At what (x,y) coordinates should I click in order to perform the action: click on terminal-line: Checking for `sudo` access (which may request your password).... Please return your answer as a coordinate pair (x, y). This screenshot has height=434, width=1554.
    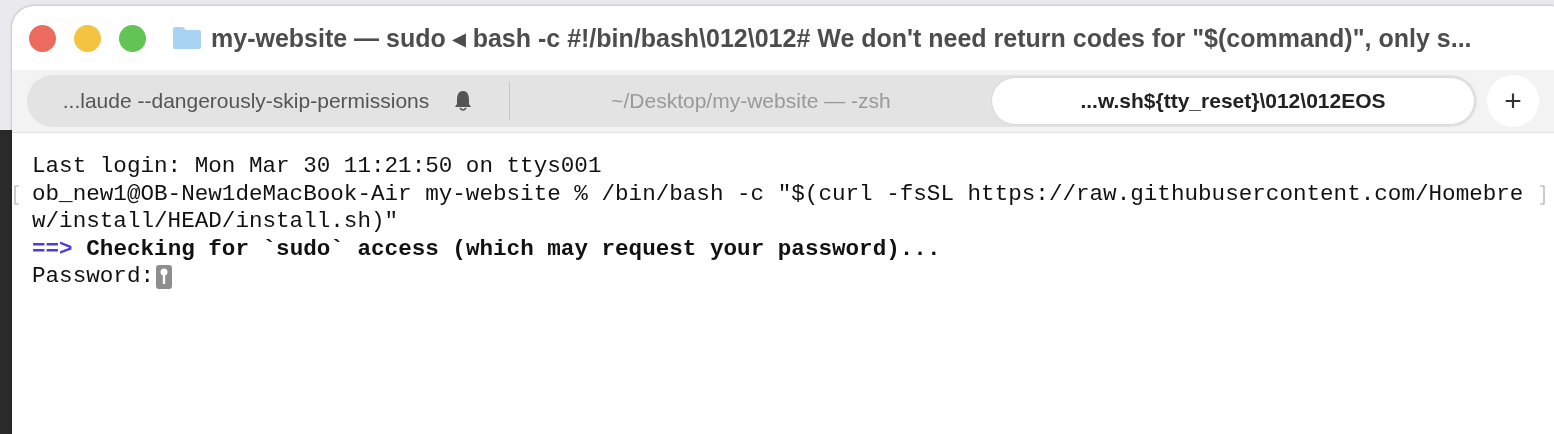
    Looking at the image, I should click on (513, 249).